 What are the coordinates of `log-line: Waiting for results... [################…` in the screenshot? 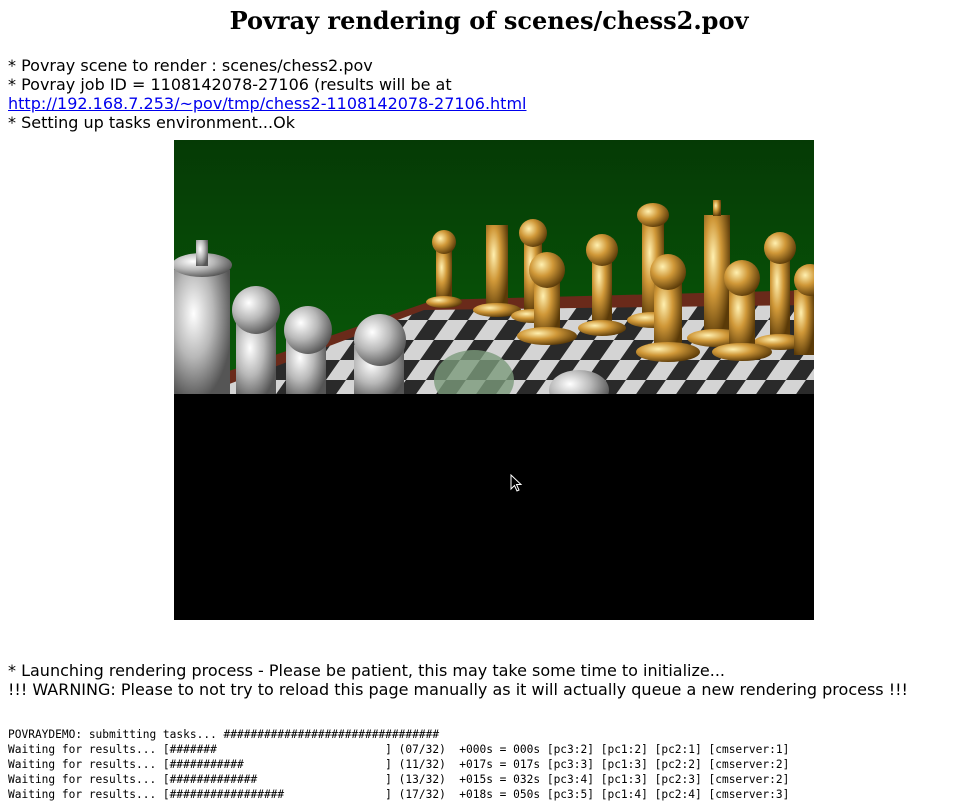 It's located at (399, 794).